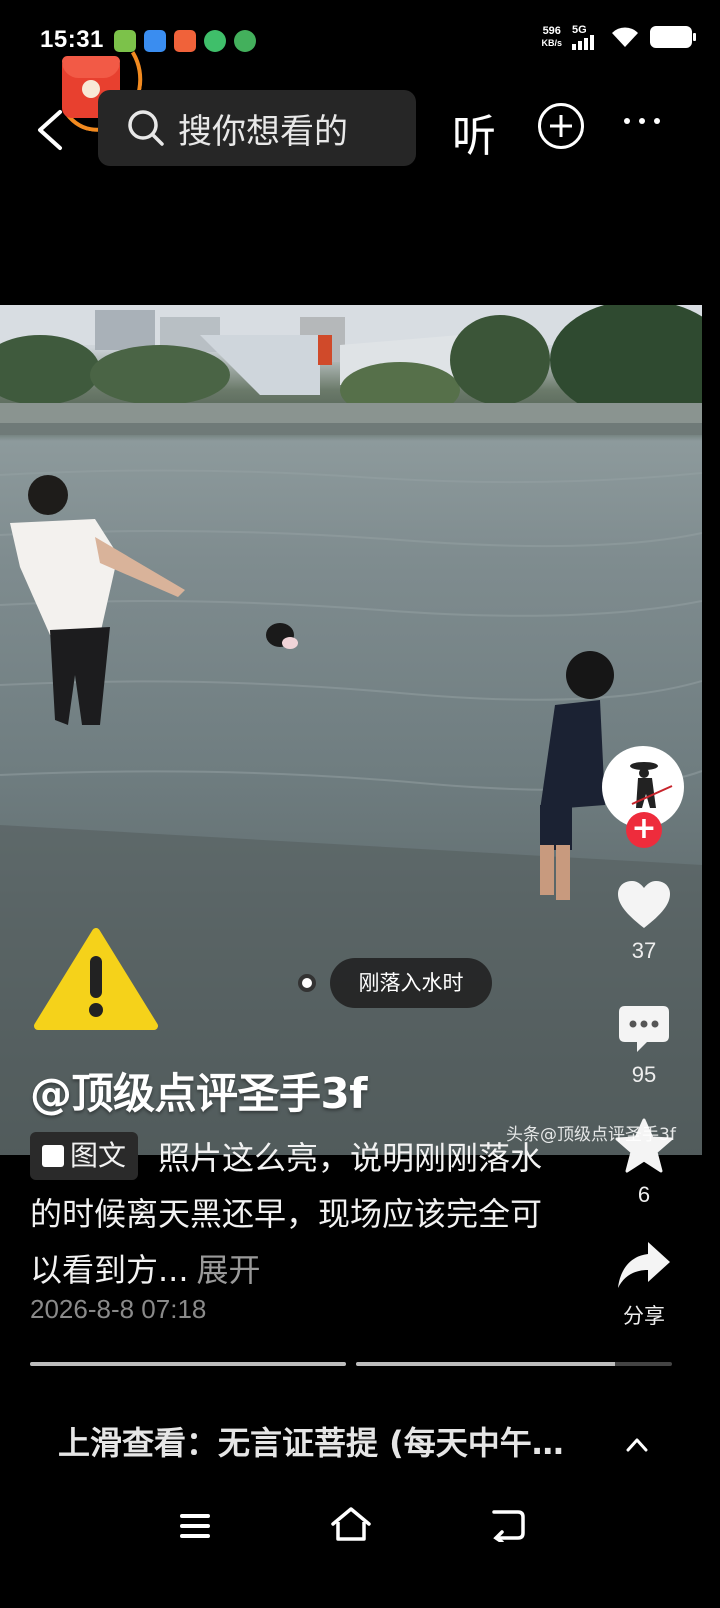 This screenshot has width=720, height=1608. Describe the element at coordinates (229, 1270) in the screenshot. I see `expand-link: 展开` at that location.